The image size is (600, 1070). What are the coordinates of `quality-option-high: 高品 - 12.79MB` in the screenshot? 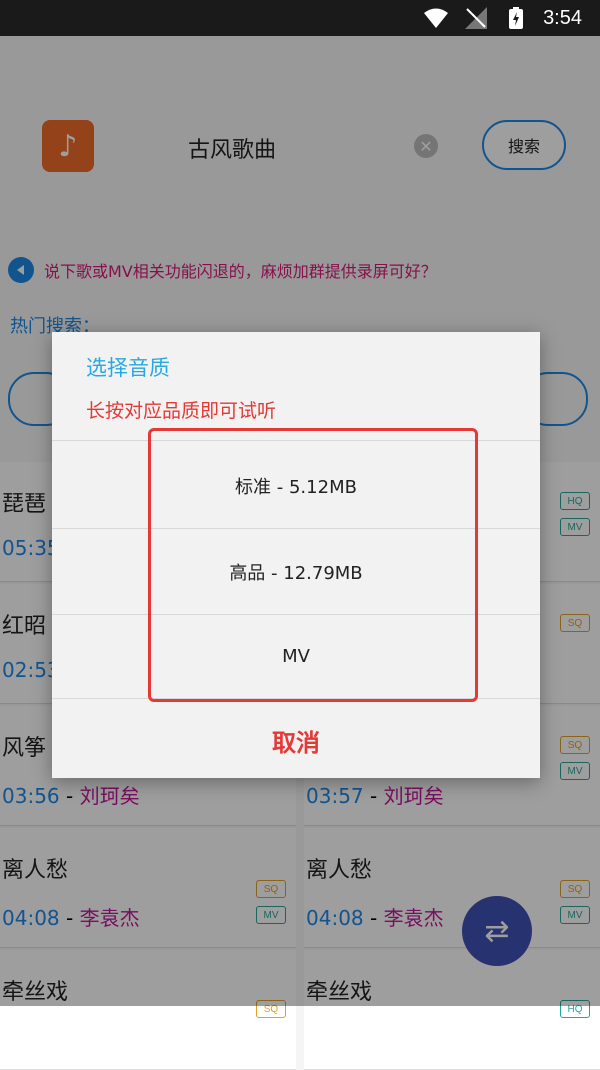 It's located at (296, 572).